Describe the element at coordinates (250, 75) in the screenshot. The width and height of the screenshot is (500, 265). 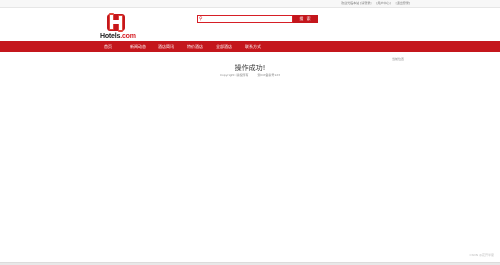
I see `footer-info: Copyright: 版权所有 浙ICP备案号123` at that location.